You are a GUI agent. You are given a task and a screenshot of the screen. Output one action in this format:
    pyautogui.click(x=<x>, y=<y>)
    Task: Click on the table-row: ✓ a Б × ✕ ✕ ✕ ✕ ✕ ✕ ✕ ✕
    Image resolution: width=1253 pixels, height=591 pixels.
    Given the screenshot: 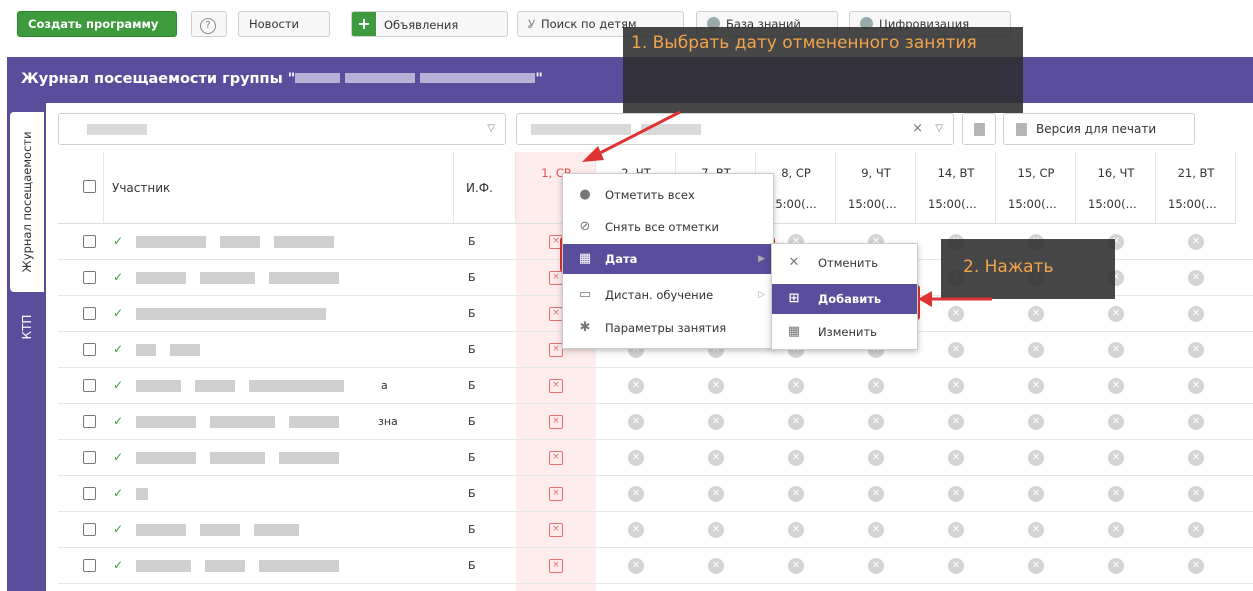 What is the action you would take?
    pyautogui.click(x=655, y=386)
    